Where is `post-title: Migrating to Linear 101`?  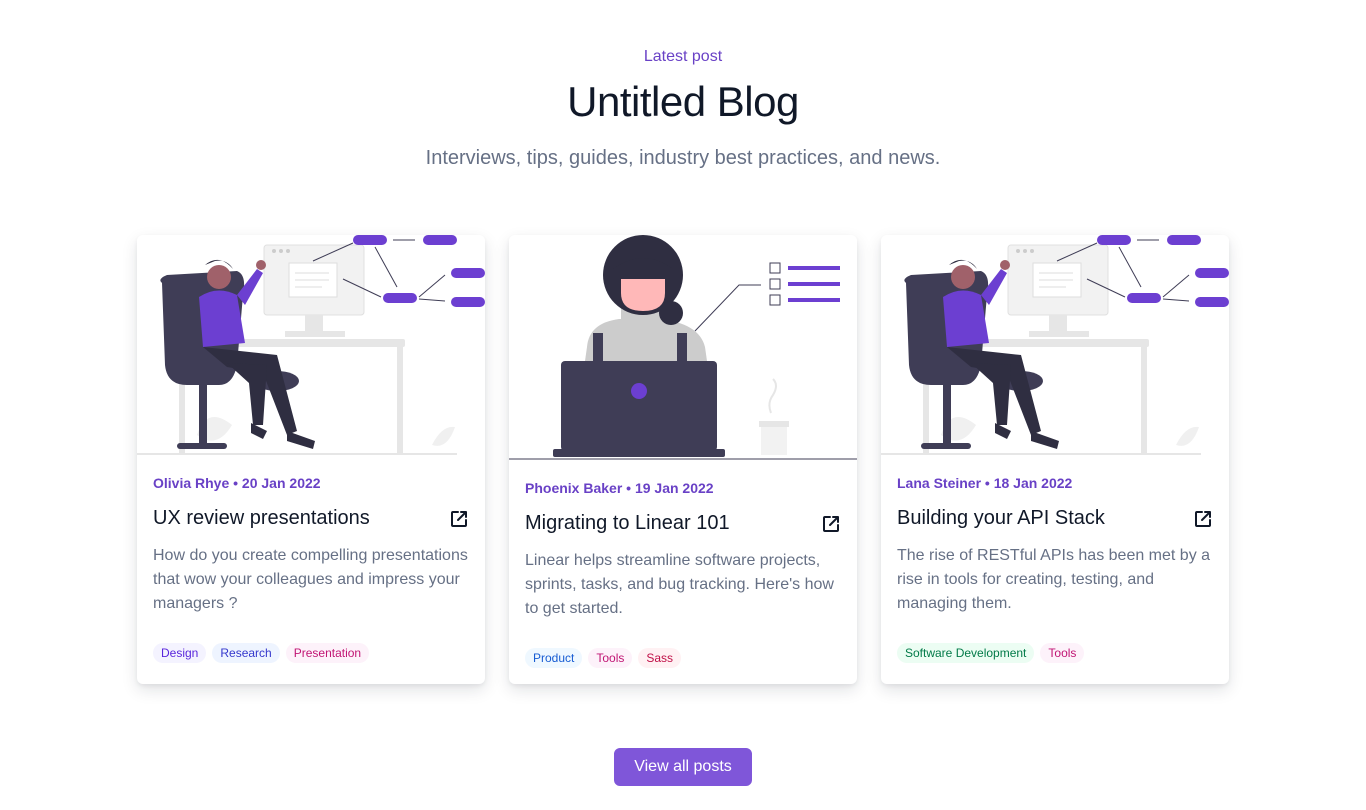 post-title: Migrating to Linear 101 is located at coordinates (627, 523).